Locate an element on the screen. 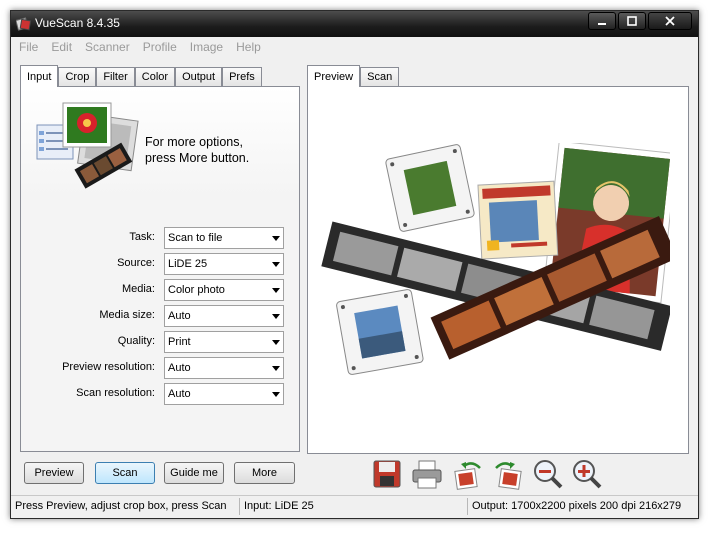  menu-help: Help is located at coordinates (248, 47).